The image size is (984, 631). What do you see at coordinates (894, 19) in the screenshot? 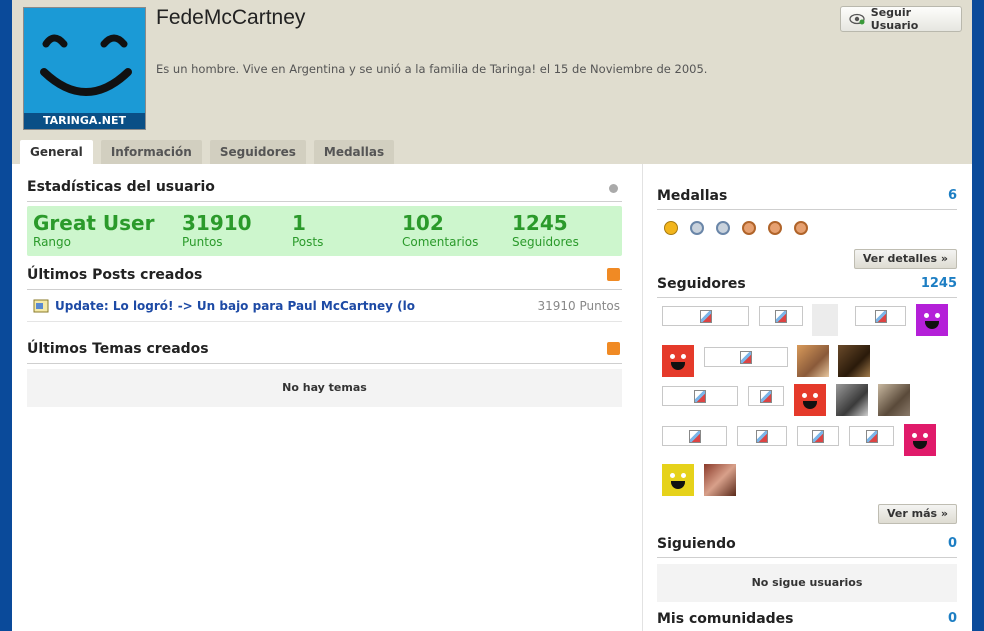
I see `follow-user-label: Seguir Usuario` at bounding box center [894, 19].